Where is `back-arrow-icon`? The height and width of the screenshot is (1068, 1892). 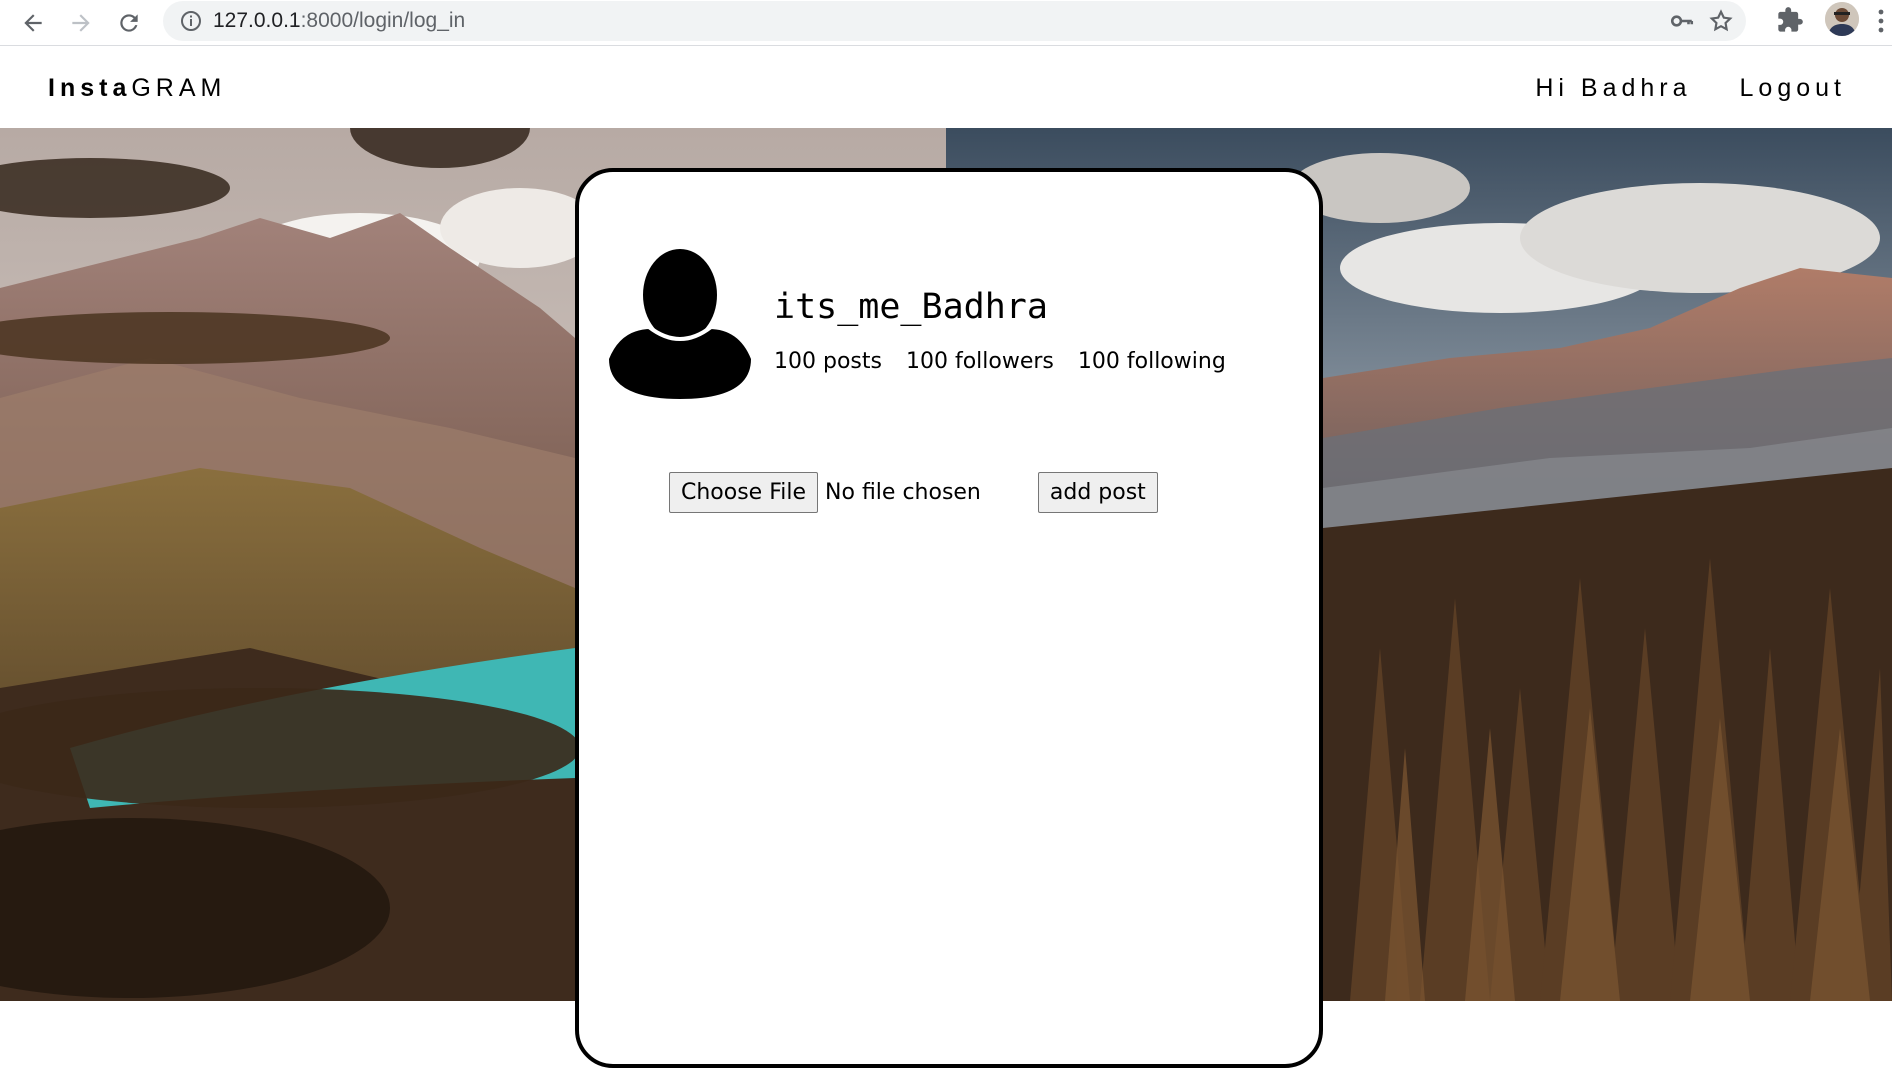 back-arrow-icon is located at coordinates (33, 23).